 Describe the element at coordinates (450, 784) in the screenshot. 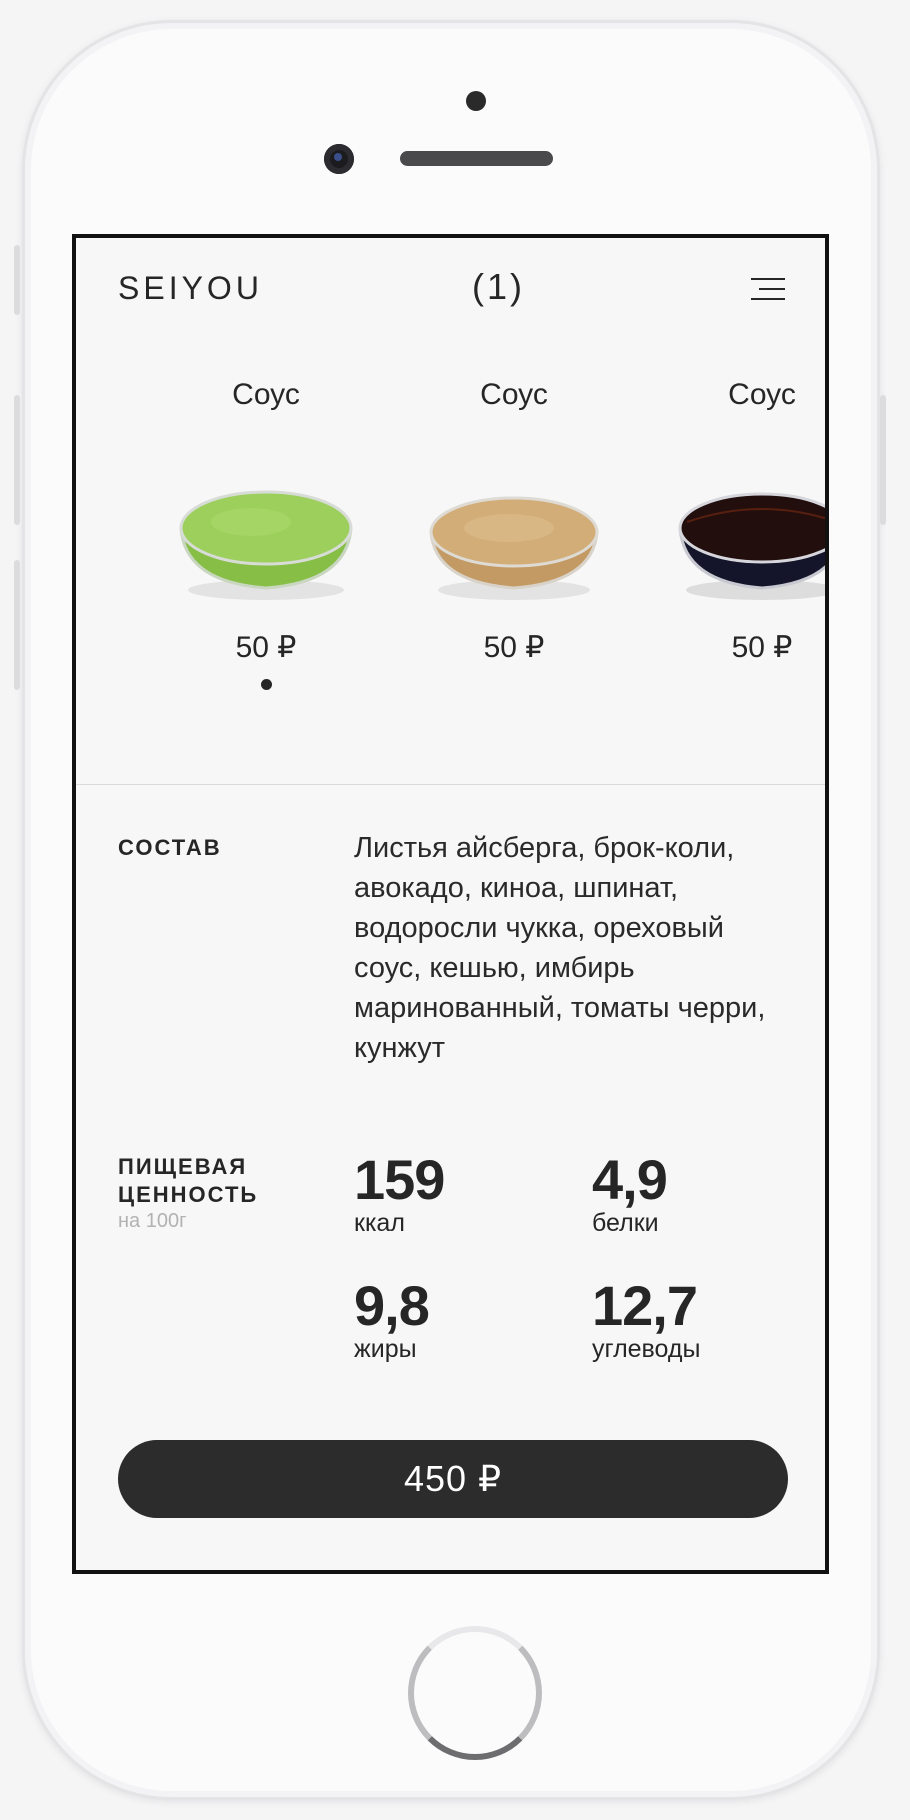

I see `section-divider` at that location.